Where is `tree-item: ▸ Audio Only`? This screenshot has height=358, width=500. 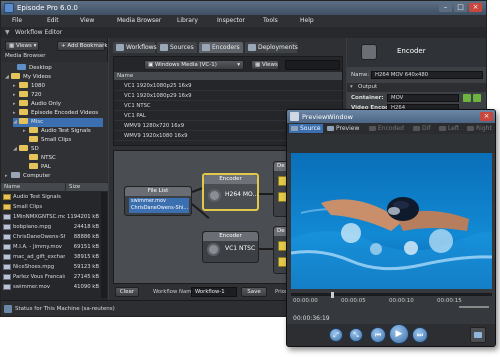 tree-item: ▸ Audio Only is located at coordinates (37, 104).